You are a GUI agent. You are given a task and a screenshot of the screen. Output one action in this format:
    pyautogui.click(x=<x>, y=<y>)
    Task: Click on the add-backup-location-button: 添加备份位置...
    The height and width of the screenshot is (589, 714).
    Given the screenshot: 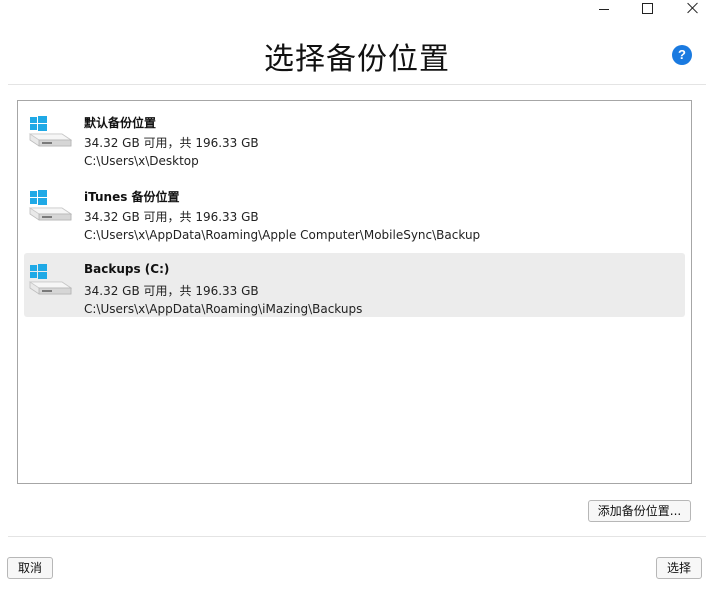 What is the action you would take?
    pyautogui.click(x=639, y=511)
    